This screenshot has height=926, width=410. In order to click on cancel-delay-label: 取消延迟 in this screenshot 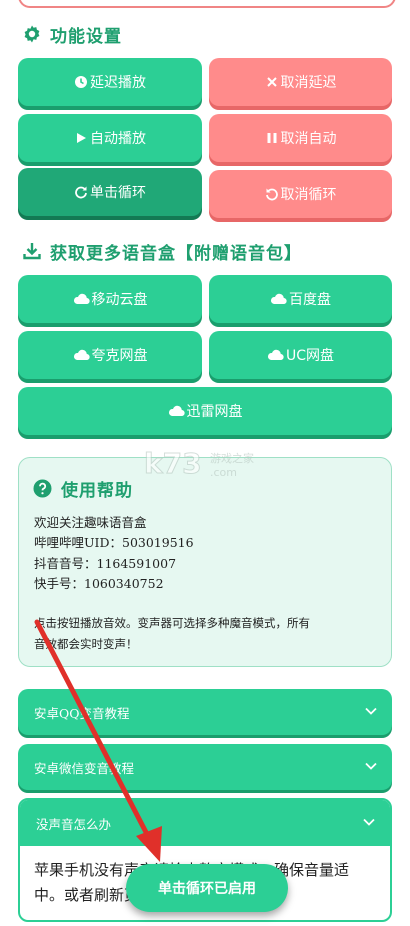, I will do `click(308, 83)`.